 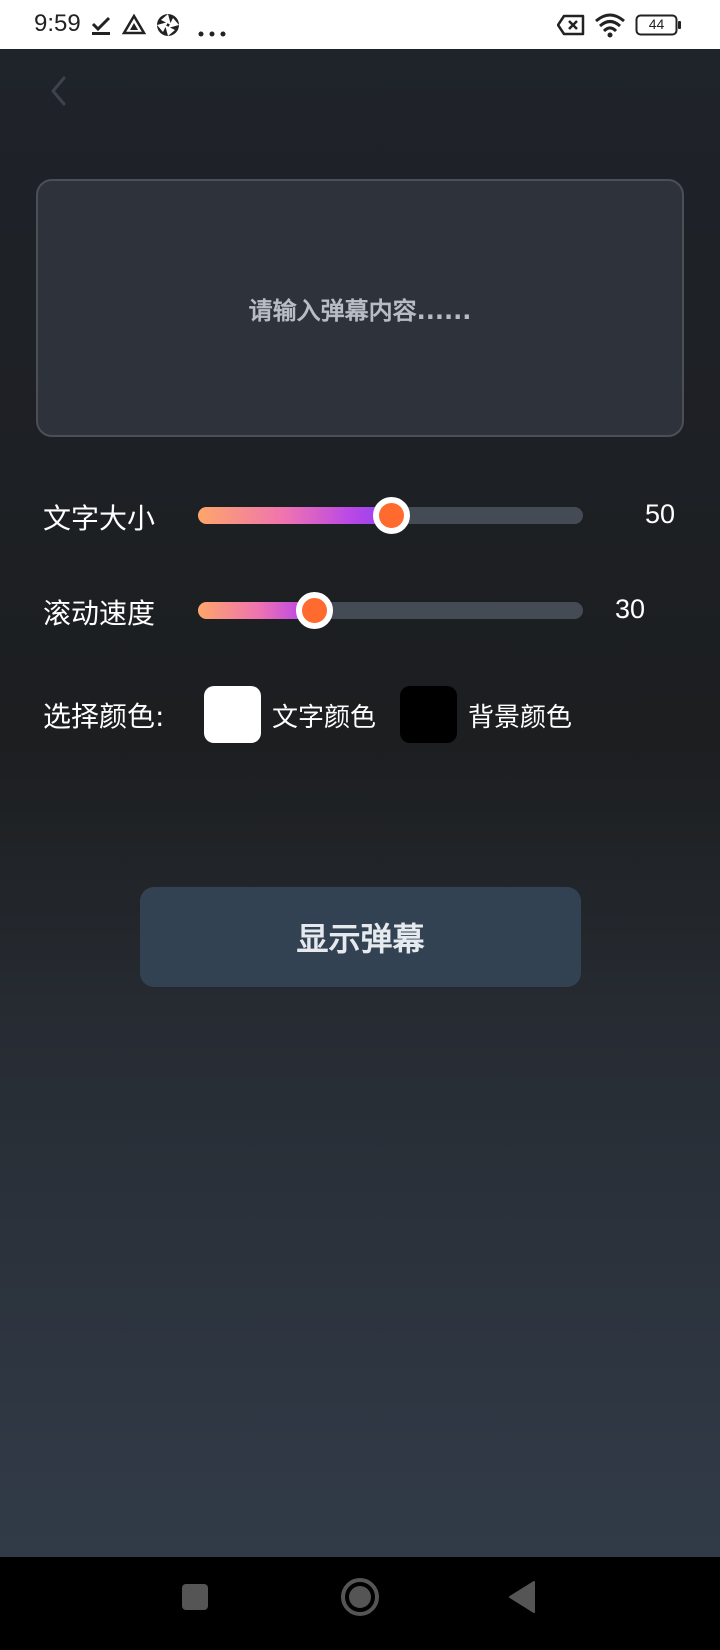 I want to click on text-color-swatch, so click(x=232, y=714).